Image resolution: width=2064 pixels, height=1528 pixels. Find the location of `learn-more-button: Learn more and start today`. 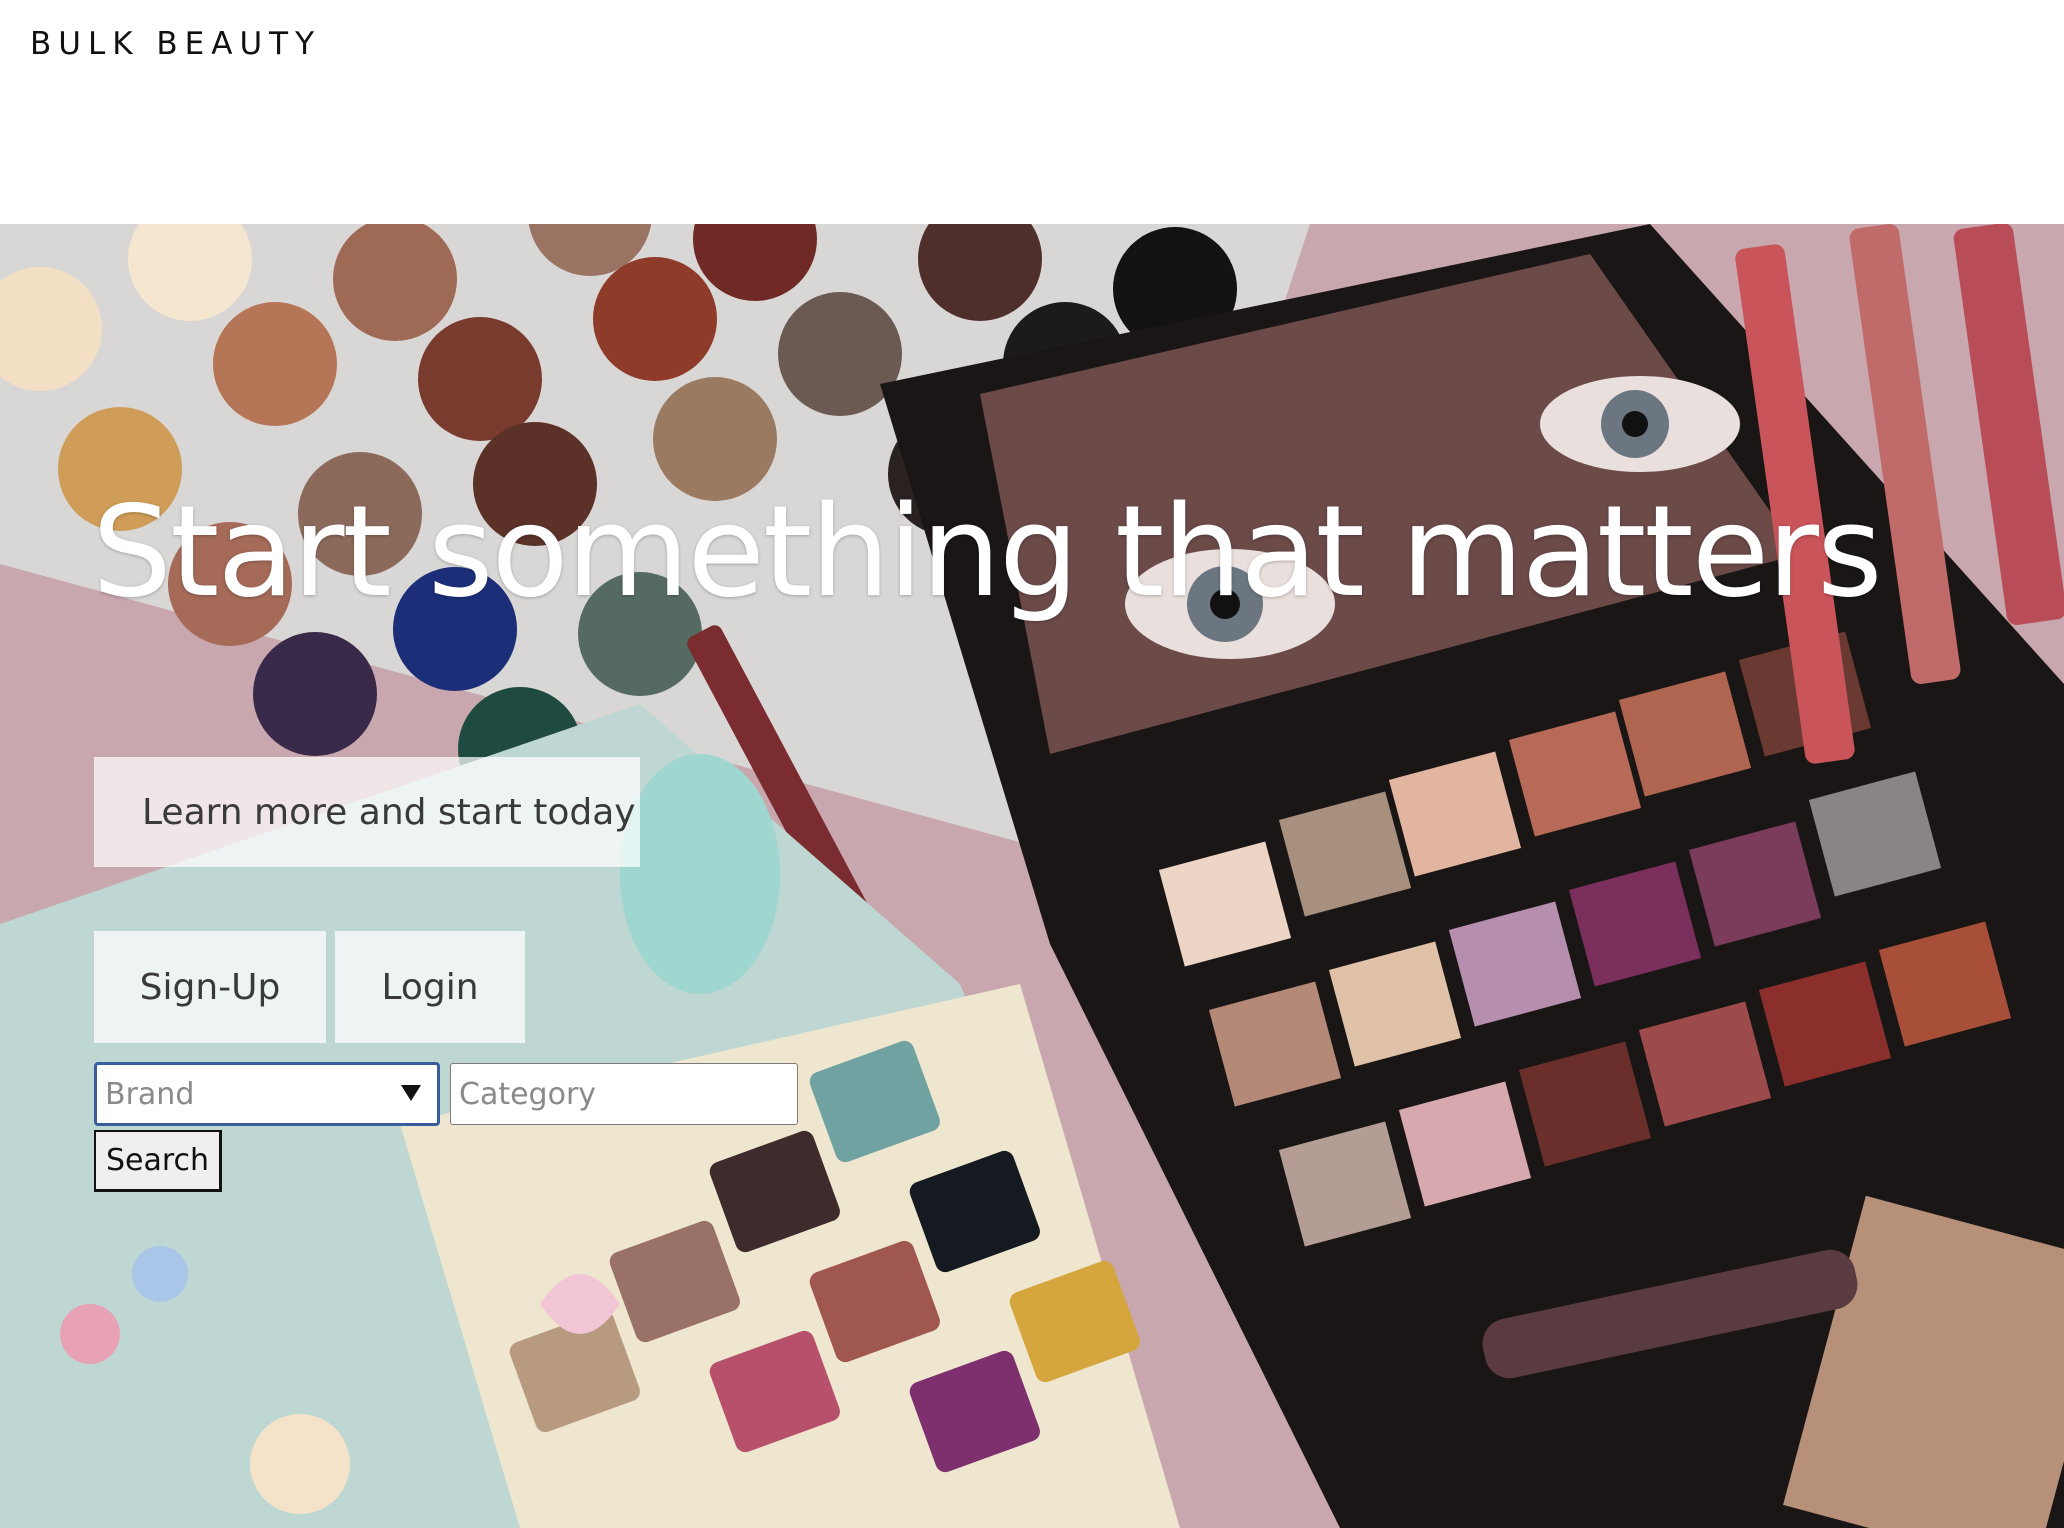

learn-more-button: Learn more and start today is located at coordinates (367, 812).